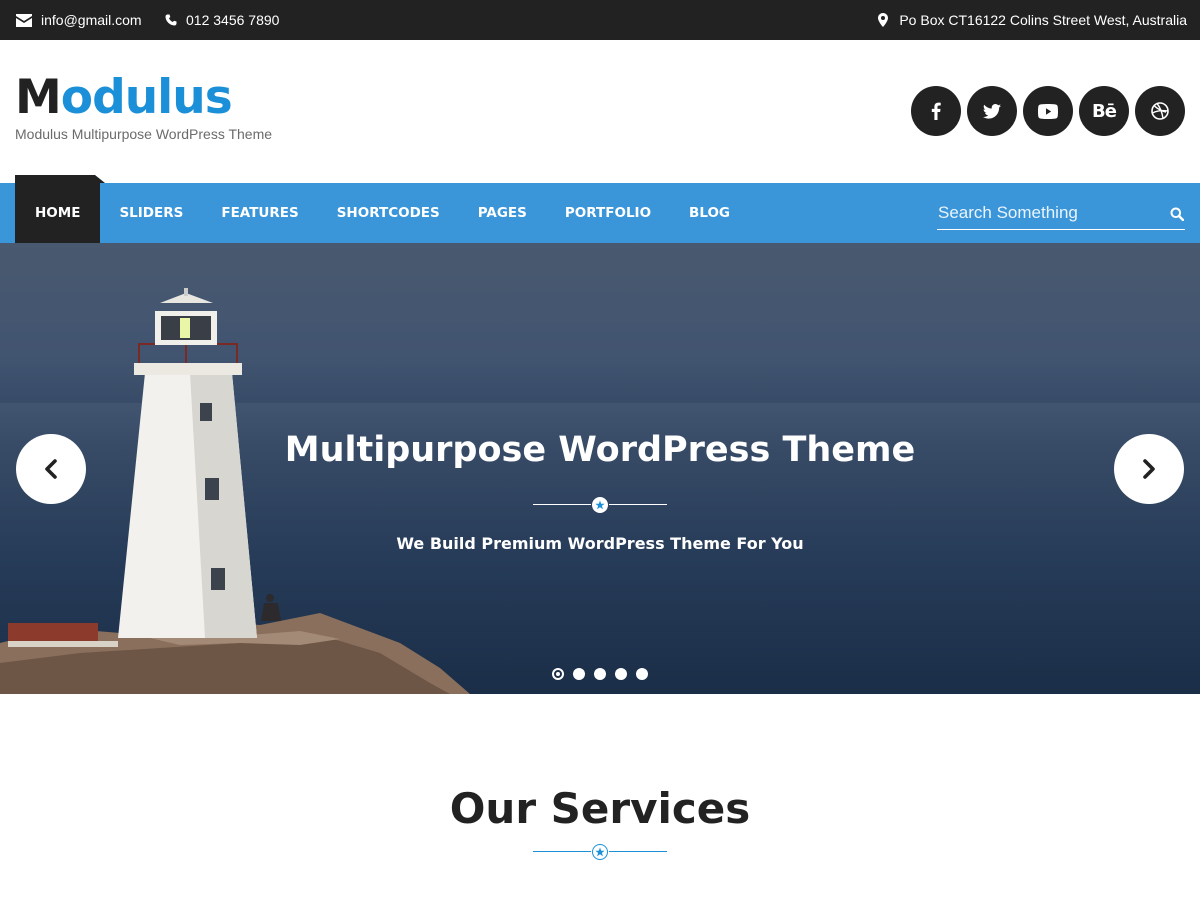 Image resolution: width=1200 pixels, height=900 pixels. I want to click on logo-rest: odulus, so click(146, 97).